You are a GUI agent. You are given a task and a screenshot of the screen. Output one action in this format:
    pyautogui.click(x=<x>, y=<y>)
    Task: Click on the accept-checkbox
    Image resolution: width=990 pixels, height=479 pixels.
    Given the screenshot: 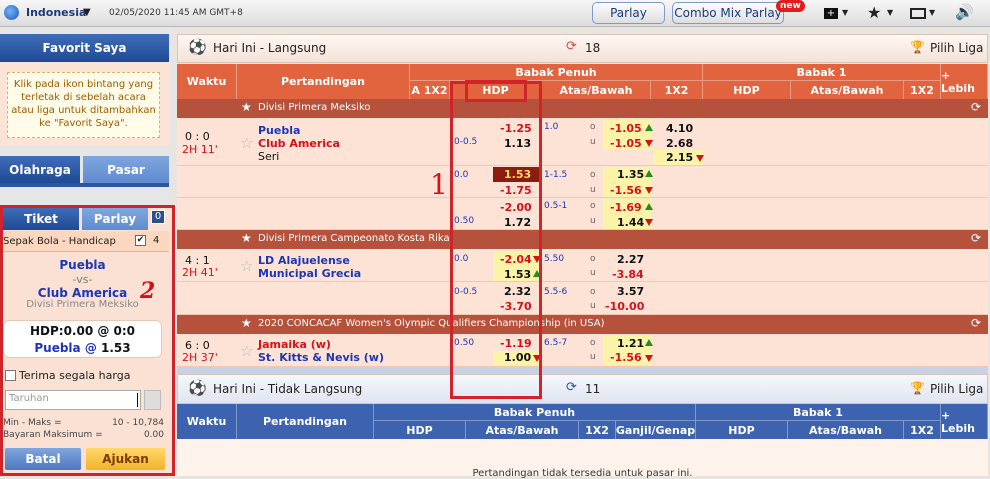 What is the action you would take?
    pyautogui.click(x=10, y=375)
    